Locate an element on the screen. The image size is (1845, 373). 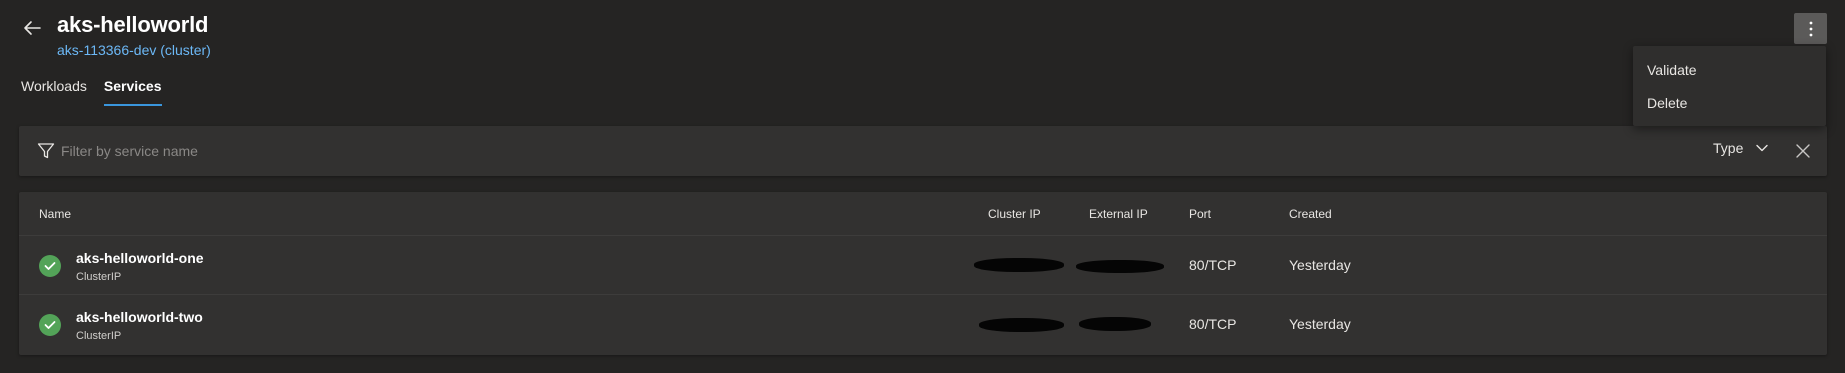
more-actions-button is located at coordinates (1810, 28).